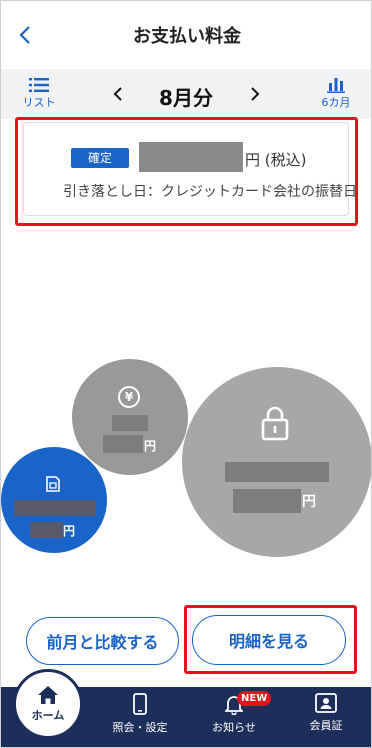  Describe the element at coordinates (186, 171) in the screenshot. I see `highlight-box-summary` at that location.